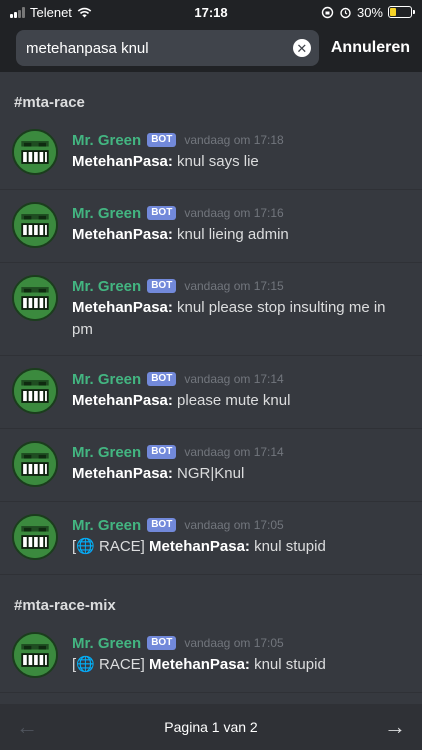 This screenshot has height=750, width=422. I want to click on battery-fill, so click(393, 12).